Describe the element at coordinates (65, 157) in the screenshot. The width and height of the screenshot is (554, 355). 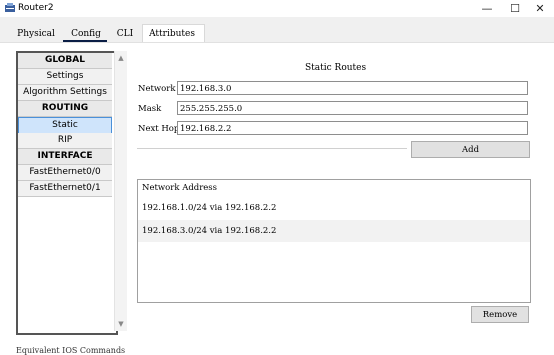
I see `sidebar-header-interface: INTERFACE` at that location.